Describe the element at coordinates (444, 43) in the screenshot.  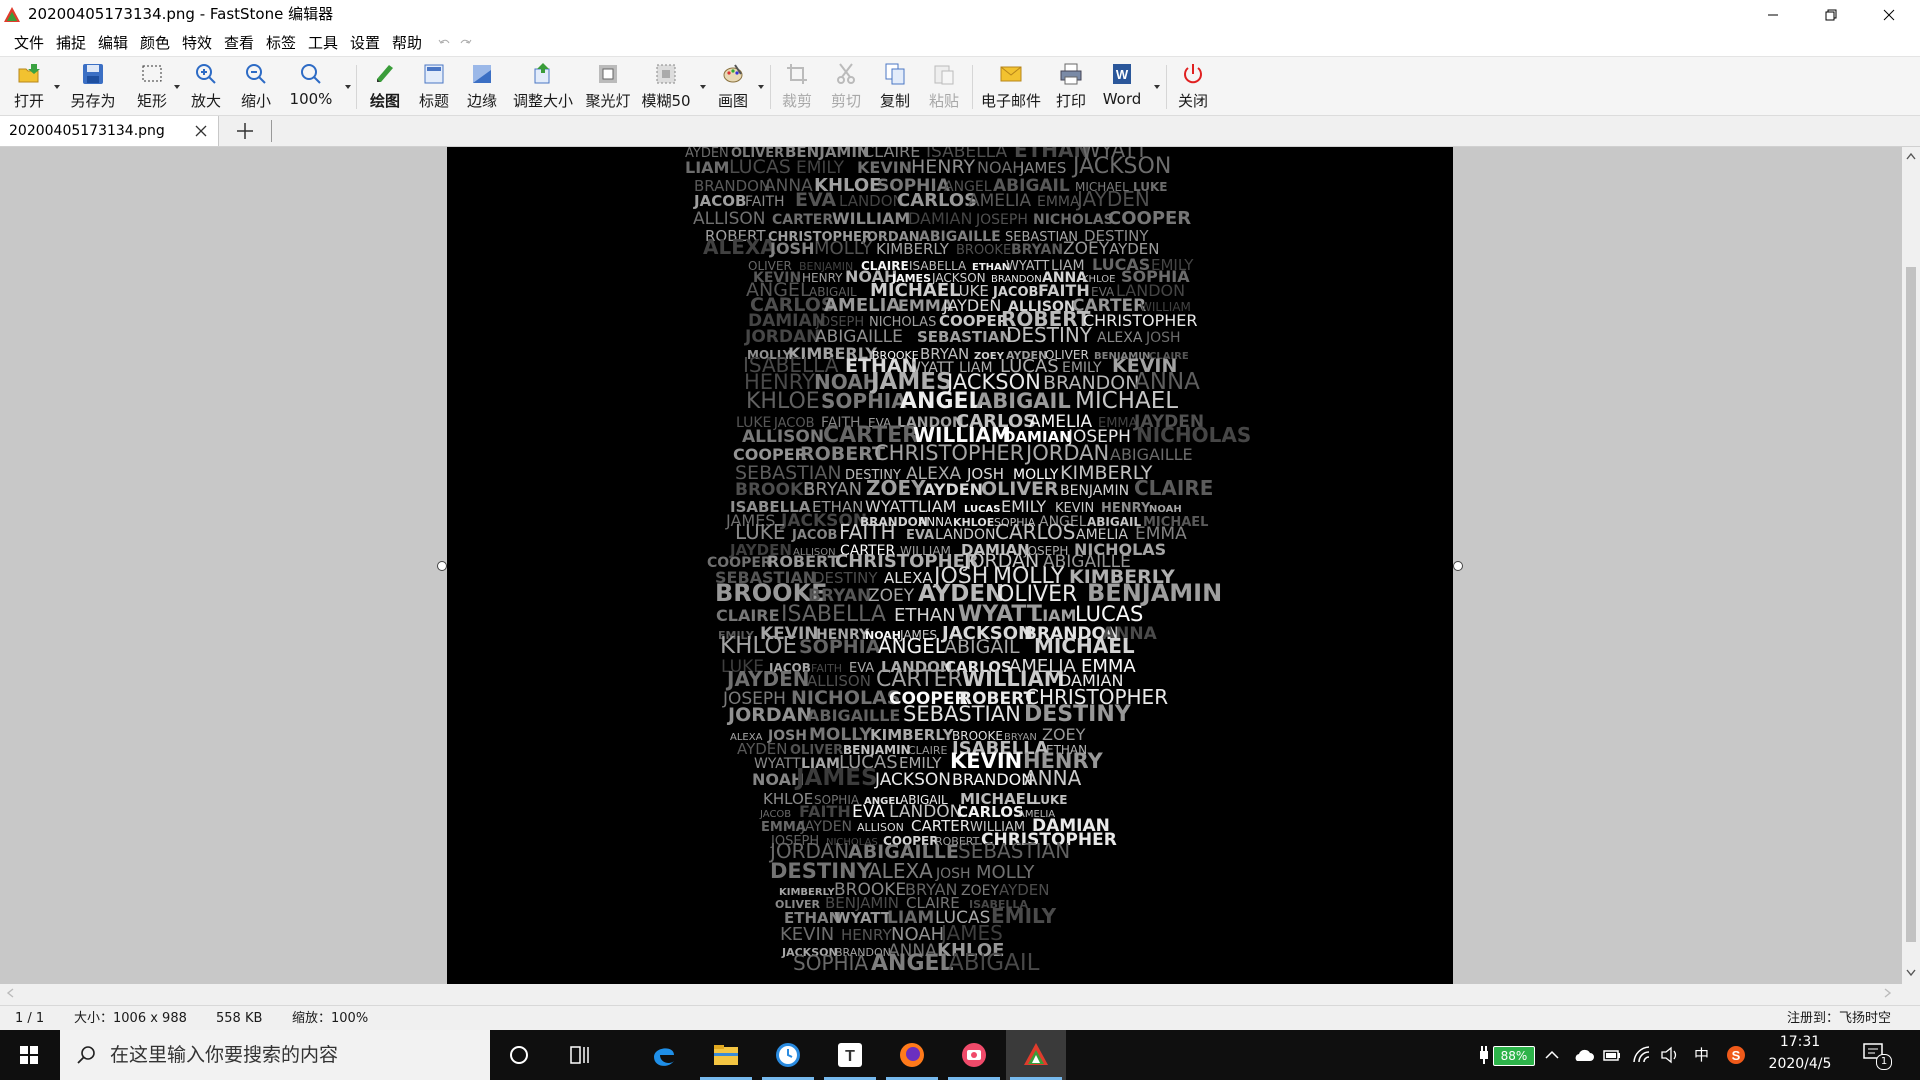
I see `undo-icon` at that location.